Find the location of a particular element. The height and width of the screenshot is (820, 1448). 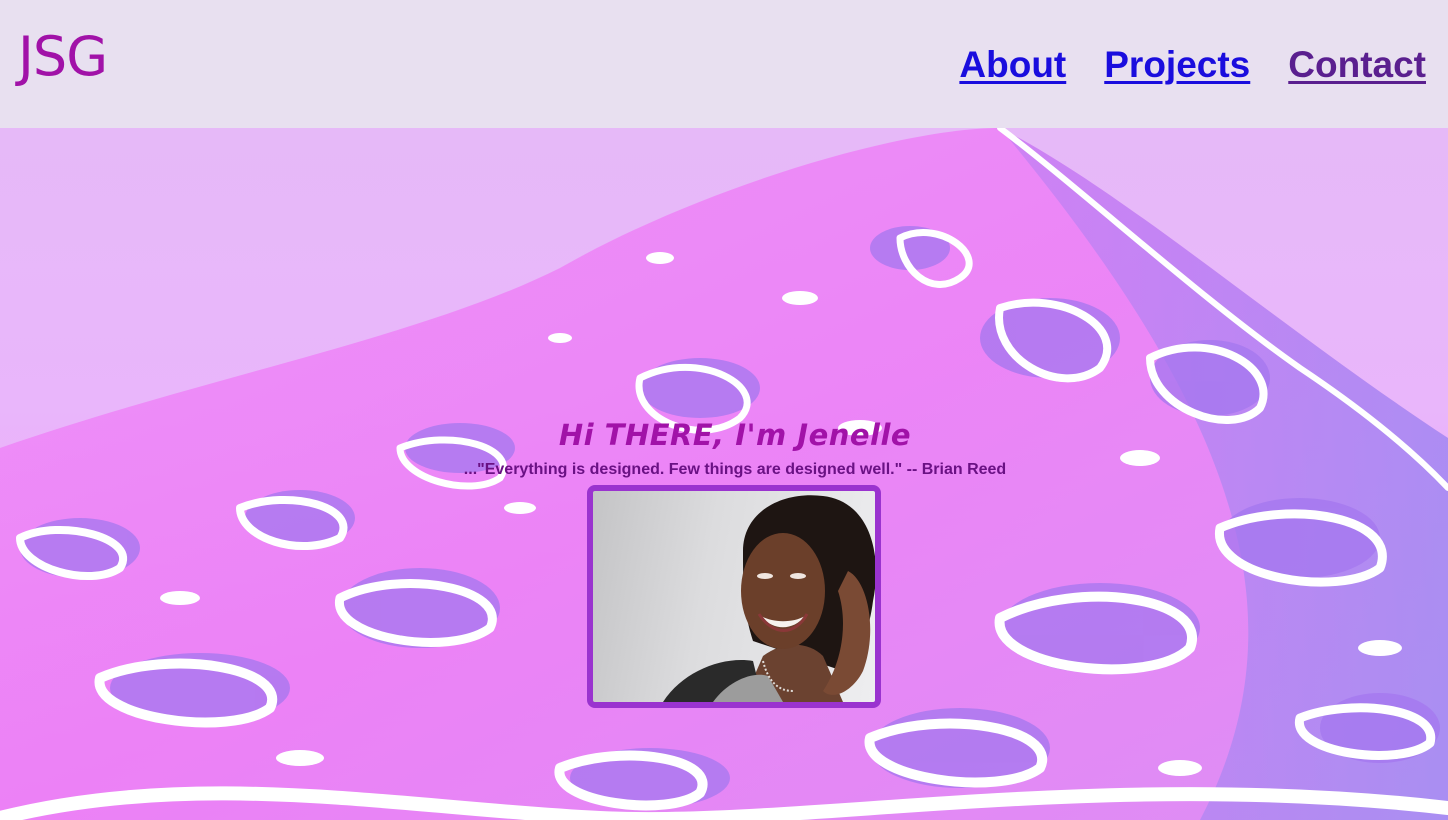

portrait-photo is located at coordinates (734, 596).